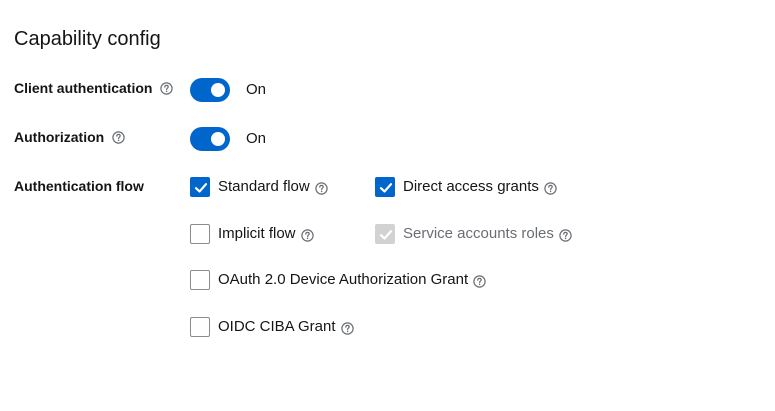 The image size is (775, 411). I want to click on authorization-switch-state: On, so click(256, 138).